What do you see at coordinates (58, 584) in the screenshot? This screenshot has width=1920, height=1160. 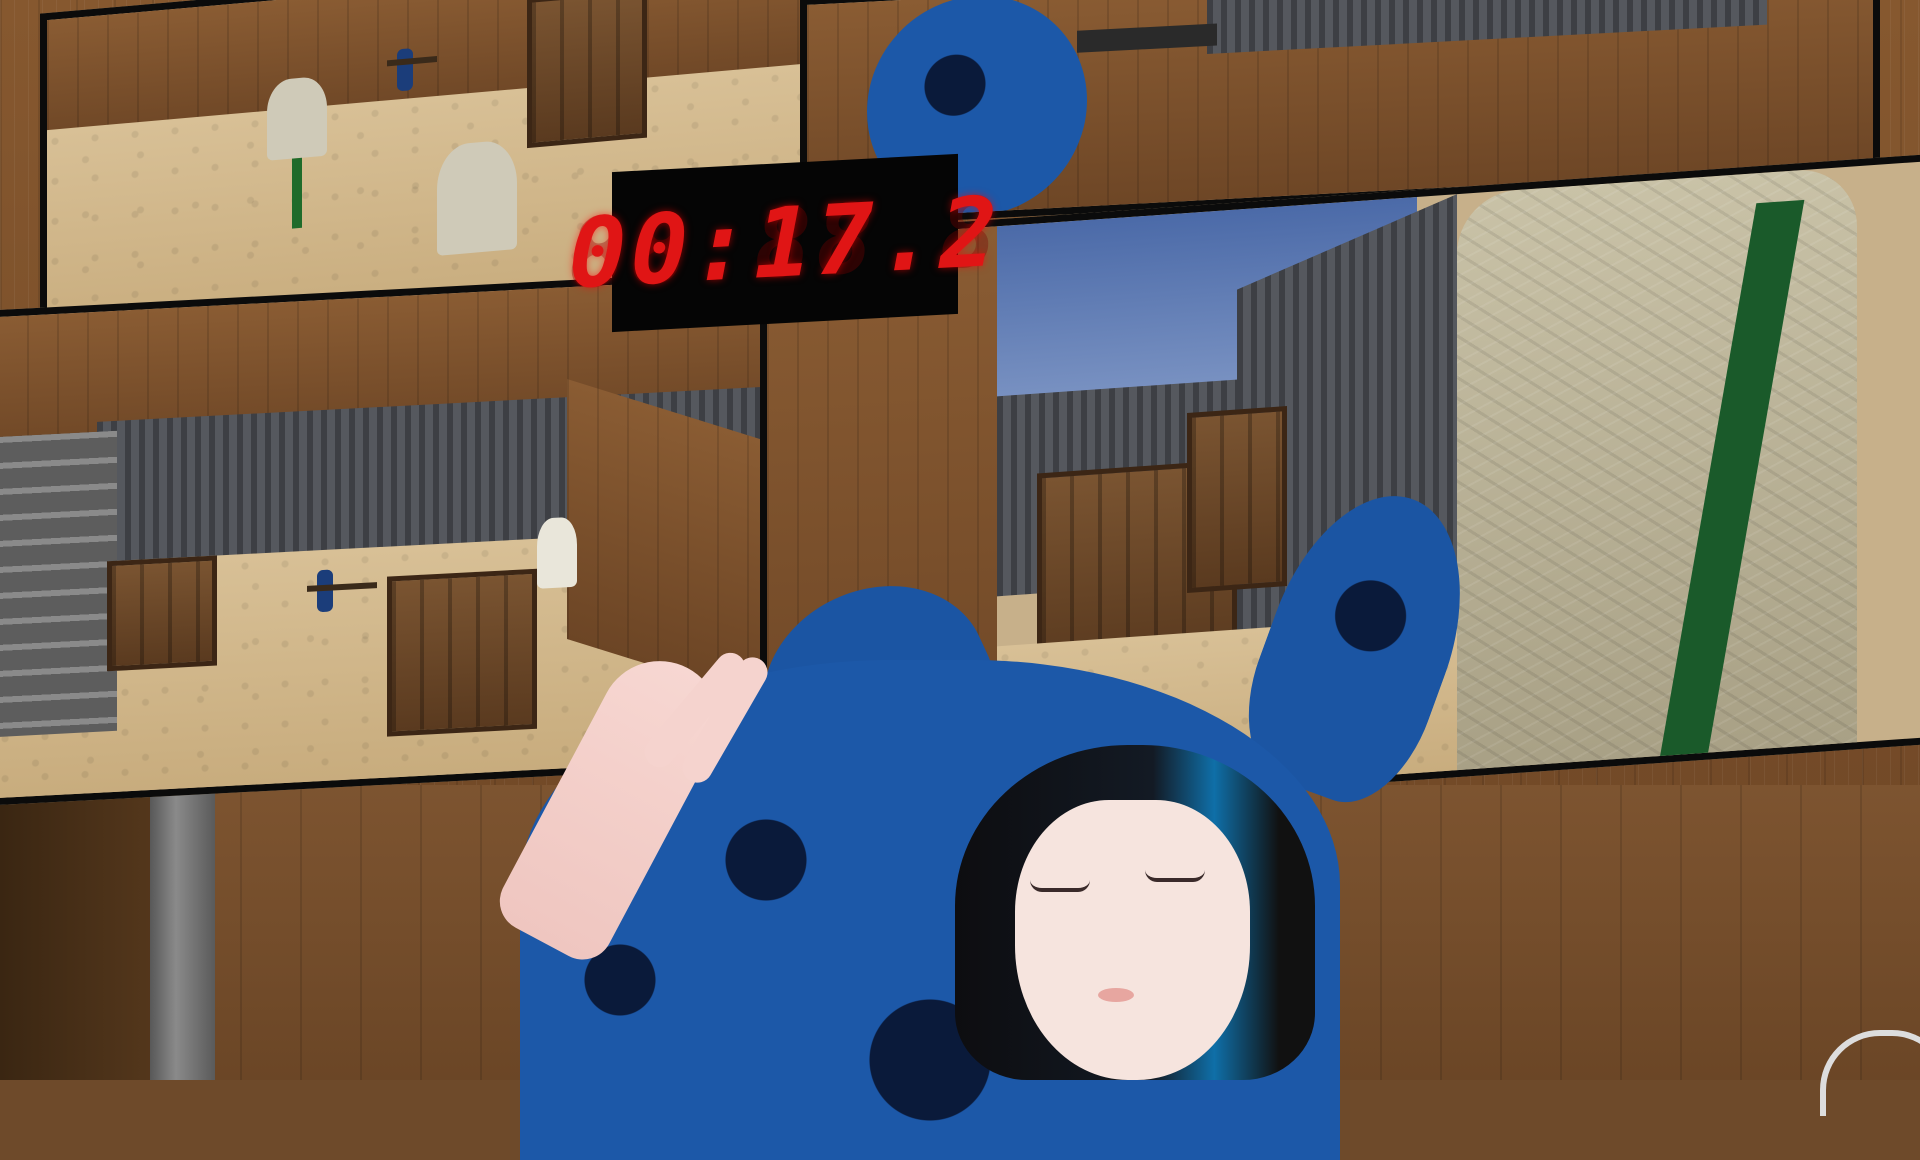 I see `stairs` at bounding box center [58, 584].